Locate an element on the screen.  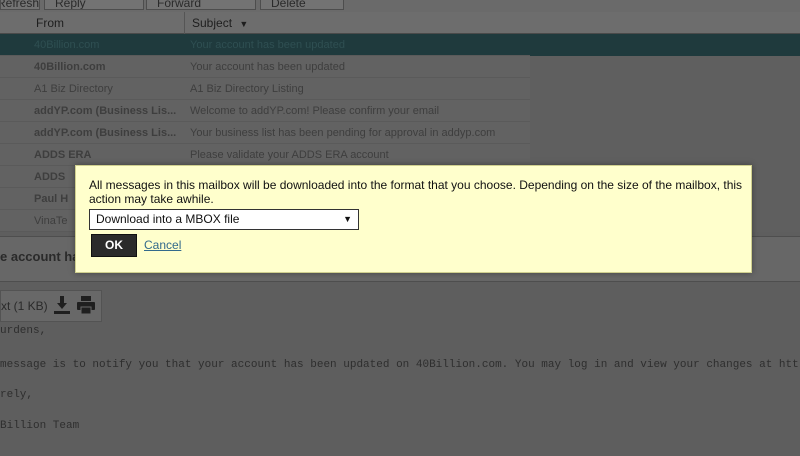
message-from: A1 Biz Directory is located at coordinates (73, 89).